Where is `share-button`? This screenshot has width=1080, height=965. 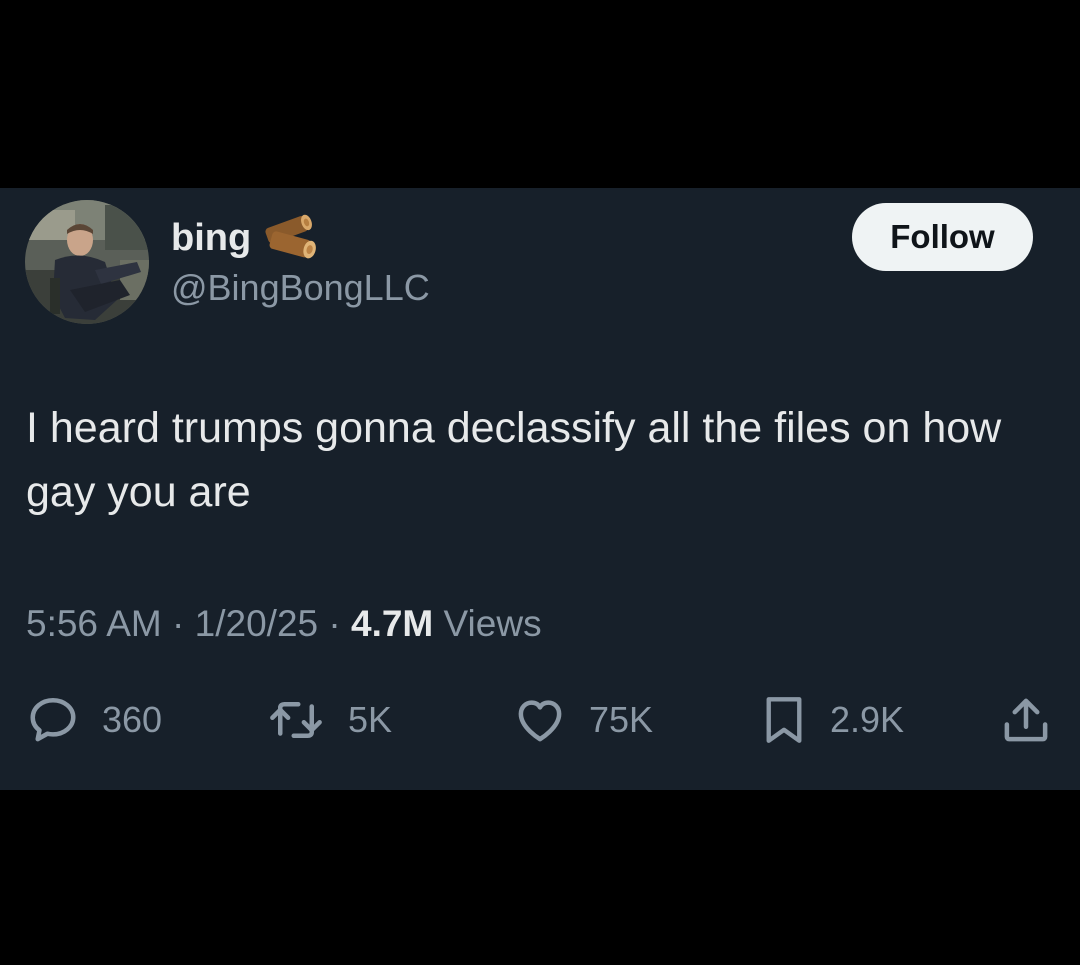
share-button is located at coordinates (1026, 720).